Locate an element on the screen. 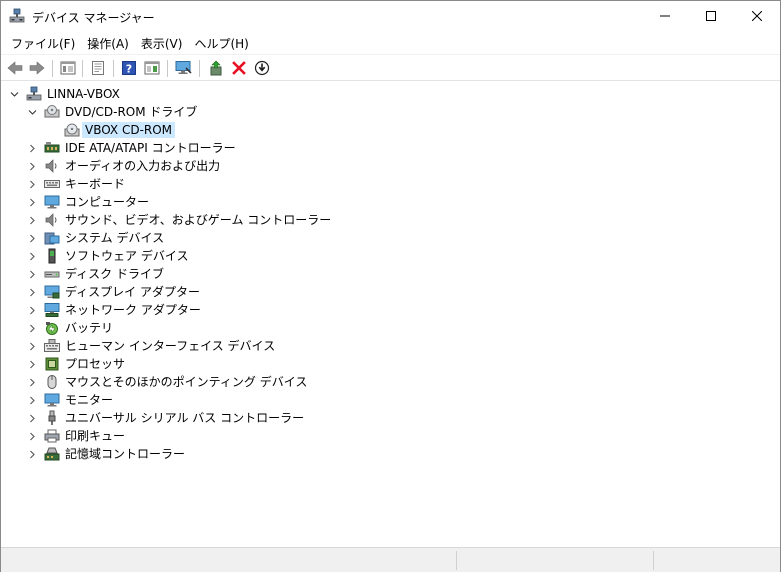 The width and height of the screenshot is (781, 572). tree-label: キーボード is located at coordinates (95, 184).